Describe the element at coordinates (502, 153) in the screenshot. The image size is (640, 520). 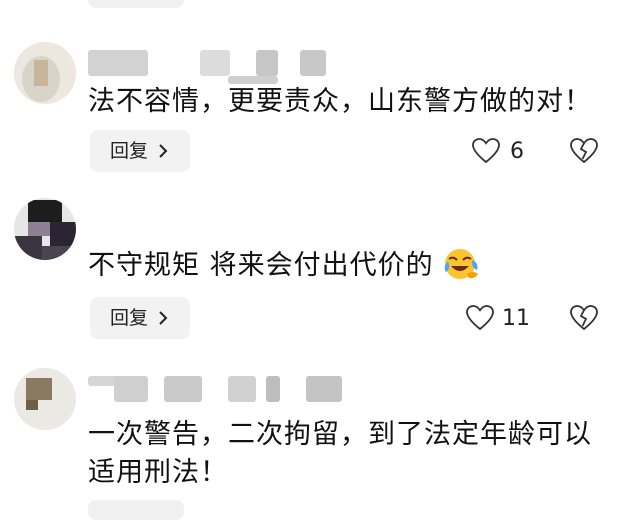
I see `like-button: 6` at that location.